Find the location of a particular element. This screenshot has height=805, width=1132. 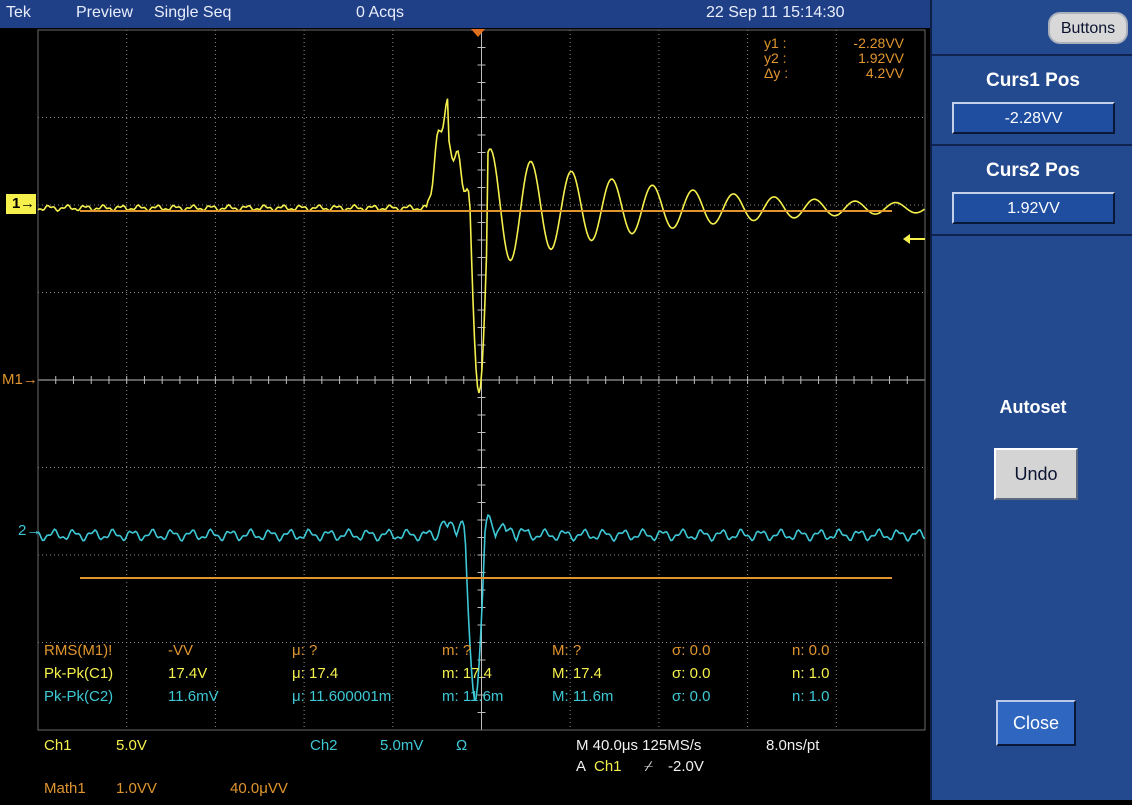

close-button: Close is located at coordinates (1036, 723).